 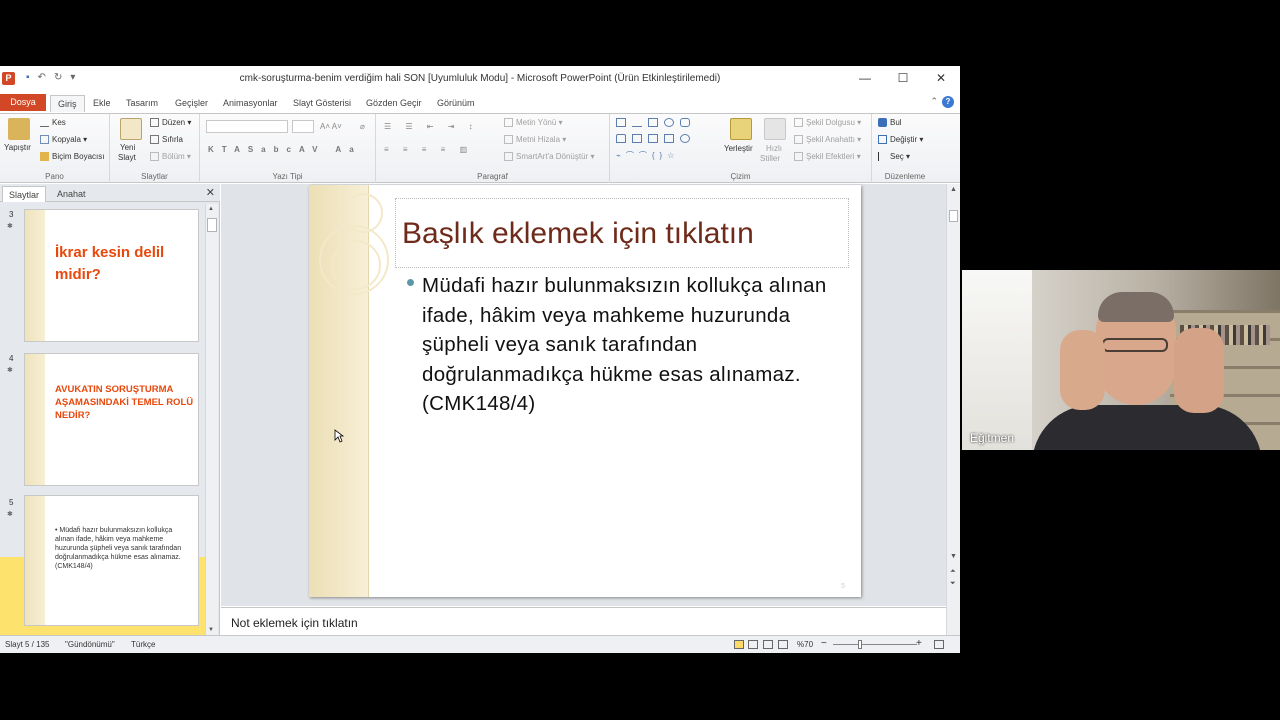 I want to click on slideshow-view-icon, so click(x=783, y=644).